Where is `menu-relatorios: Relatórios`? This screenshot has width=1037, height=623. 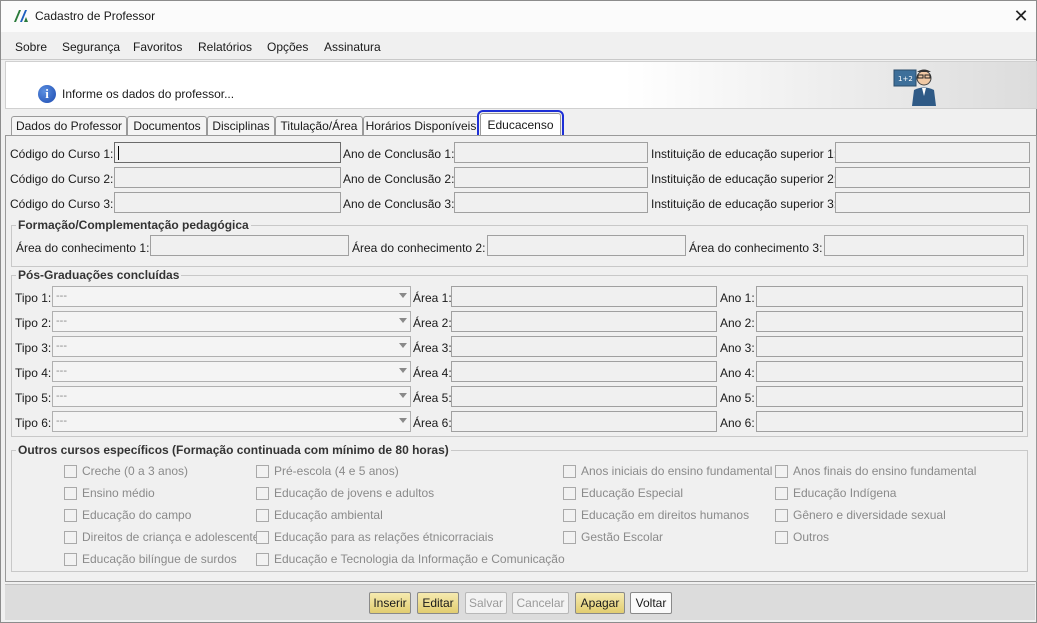 menu-relatorios: Relatórios is located at coordinates (225, 47).